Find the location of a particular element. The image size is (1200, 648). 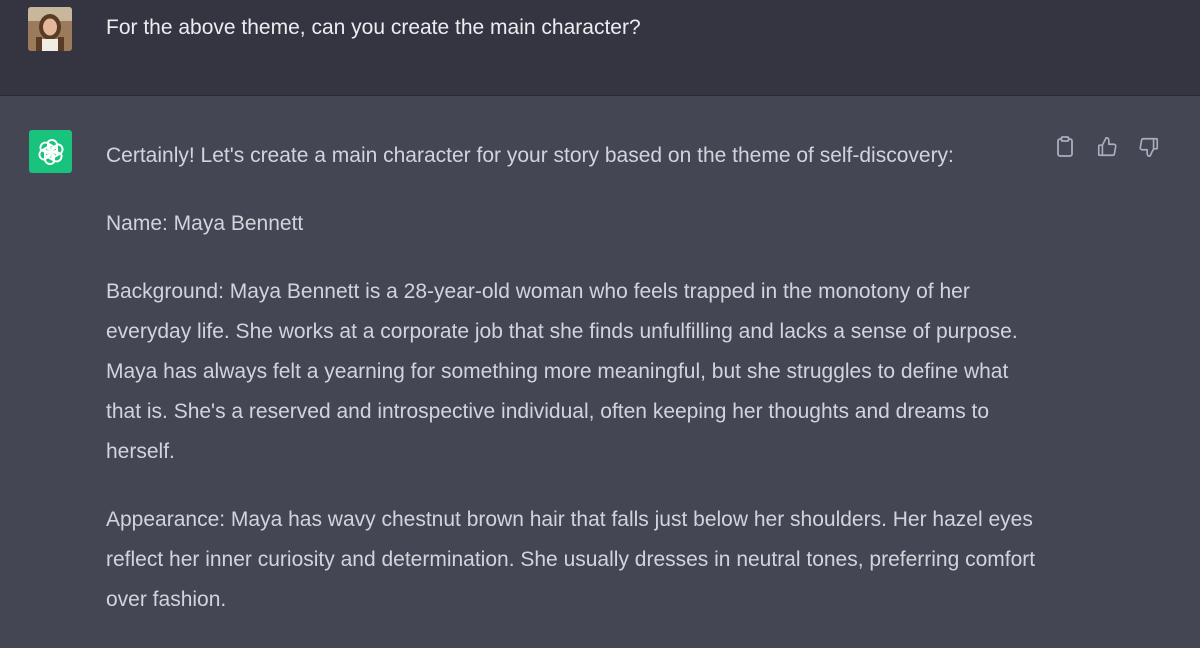

like-button is located at coordinates (1107, 147).